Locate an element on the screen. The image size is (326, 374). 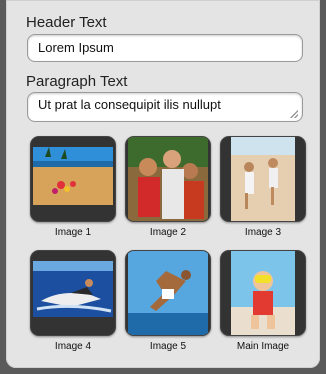
image-caption-1: Image 1 is located at coordinates (73, 232).